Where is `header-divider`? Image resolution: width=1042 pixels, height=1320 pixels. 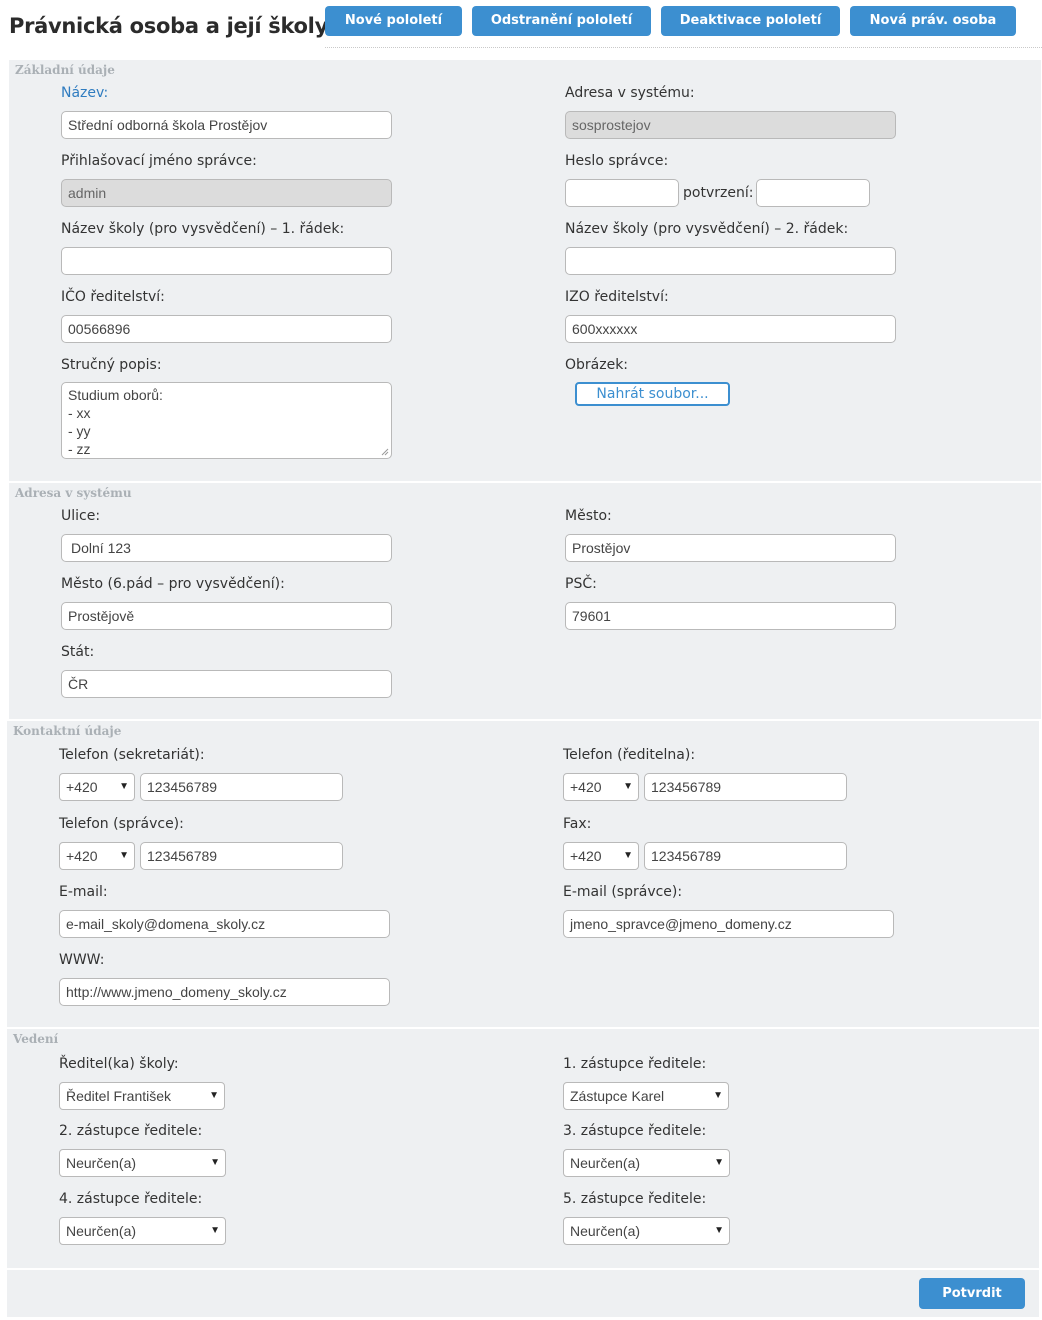
header-divider is located at coordinates (683, 47).